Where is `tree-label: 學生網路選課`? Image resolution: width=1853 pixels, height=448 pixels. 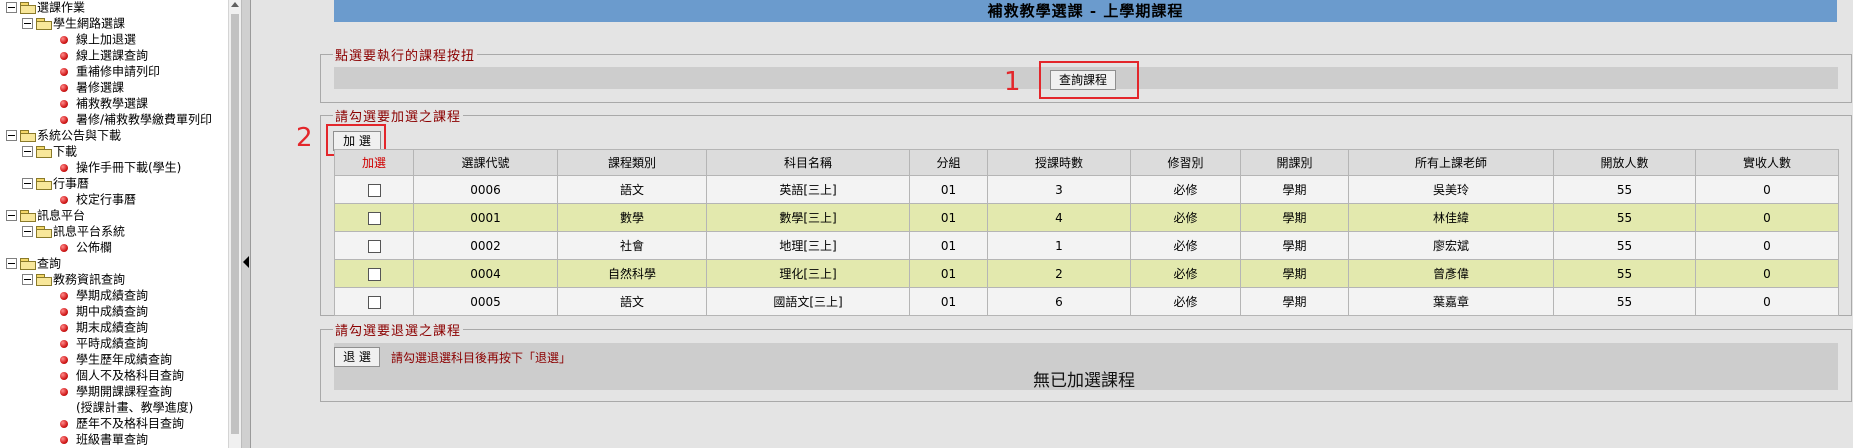
tree-label: 學生網路選課 is located at coordinates (89, 23).